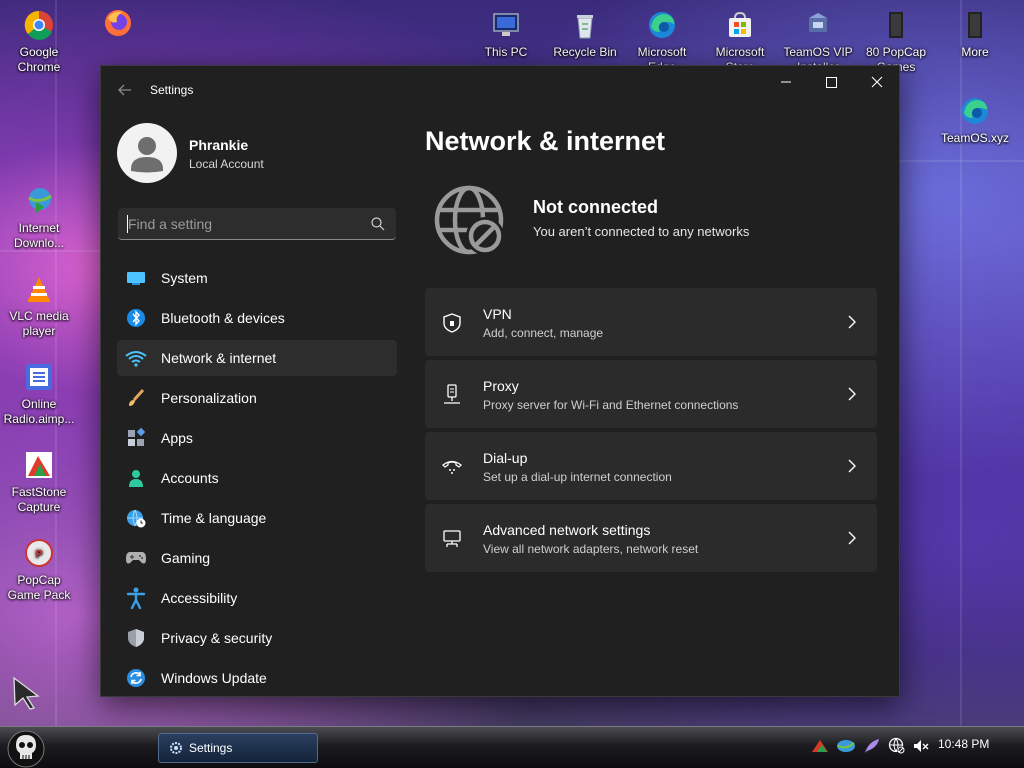  What do you see at coordinates (921, 748) in the screenshot?
I see `volume-muted-icon` at bounding box center [921, 748].